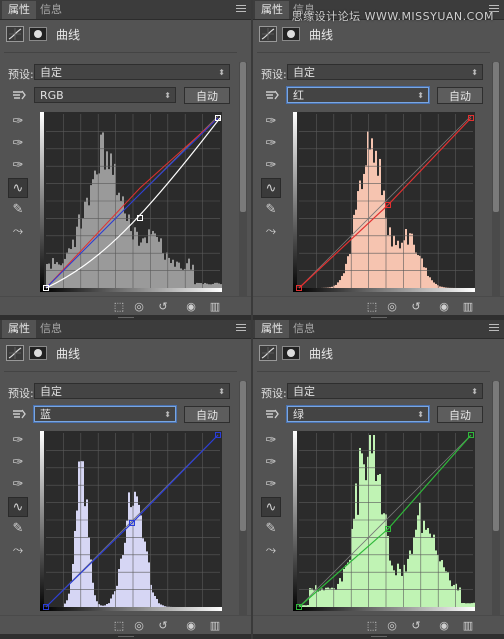 This screenshot has height=639, width=504. Describe the element at coordinates (105, 95) in the screenshot. I see `channel-dropdown: RGB⬍` at that location.